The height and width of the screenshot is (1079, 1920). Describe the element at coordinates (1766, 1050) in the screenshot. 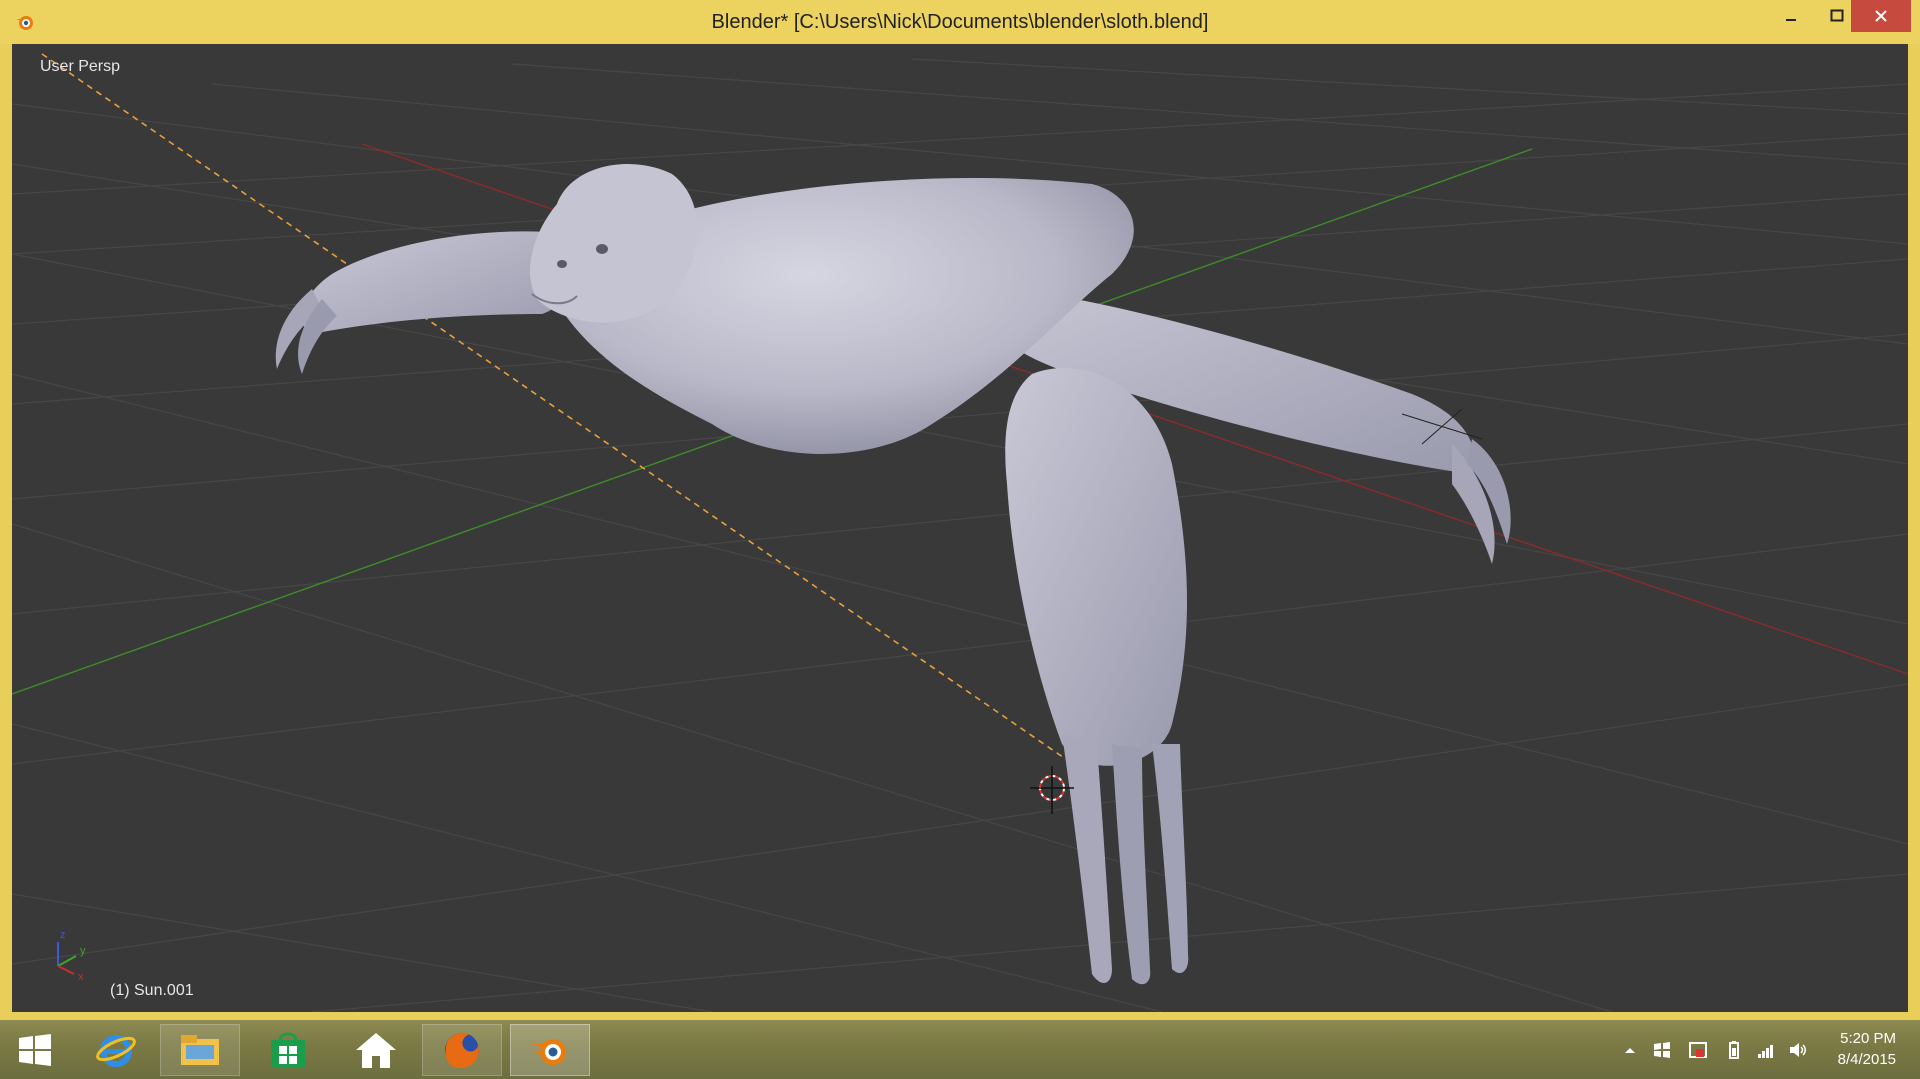

I see `signal-icon` at that location.